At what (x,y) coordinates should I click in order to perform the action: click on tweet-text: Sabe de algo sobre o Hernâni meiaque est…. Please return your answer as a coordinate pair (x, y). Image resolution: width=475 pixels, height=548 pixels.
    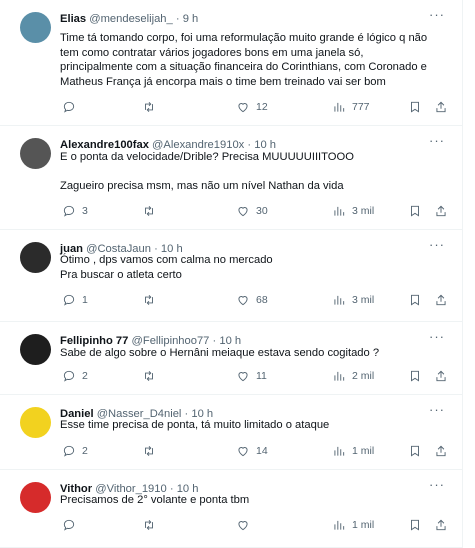
    Looking at the image, I should click on (255, 353).